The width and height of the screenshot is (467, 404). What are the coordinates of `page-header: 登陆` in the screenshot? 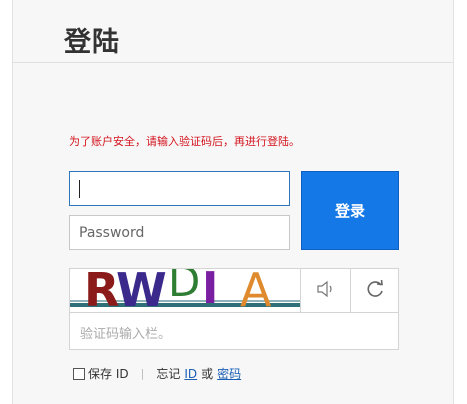 It's located at (233, 31).